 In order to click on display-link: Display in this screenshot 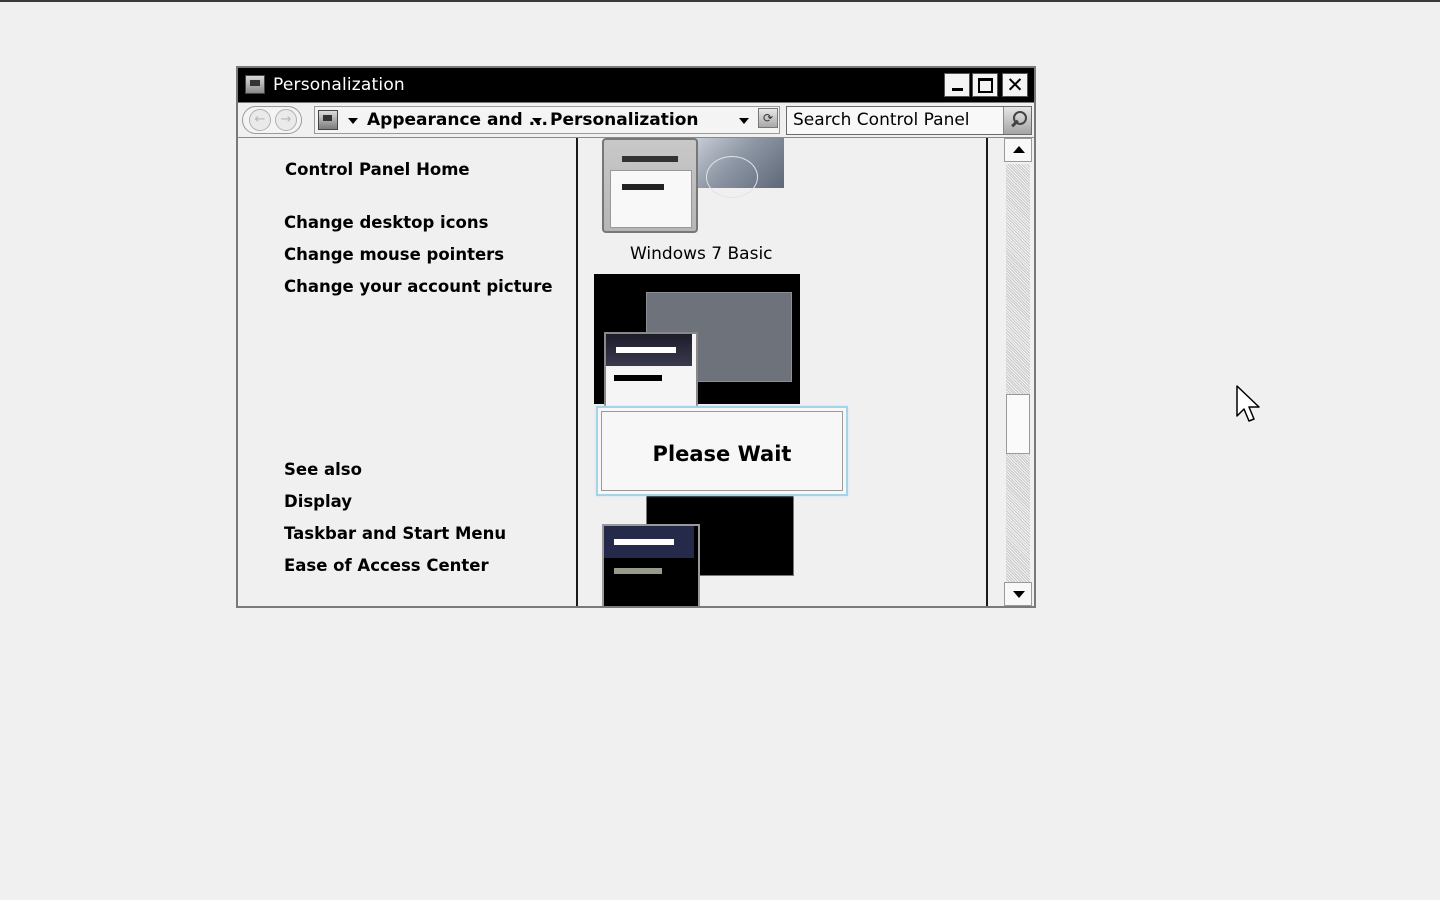, I will do `click(318, 501)`.